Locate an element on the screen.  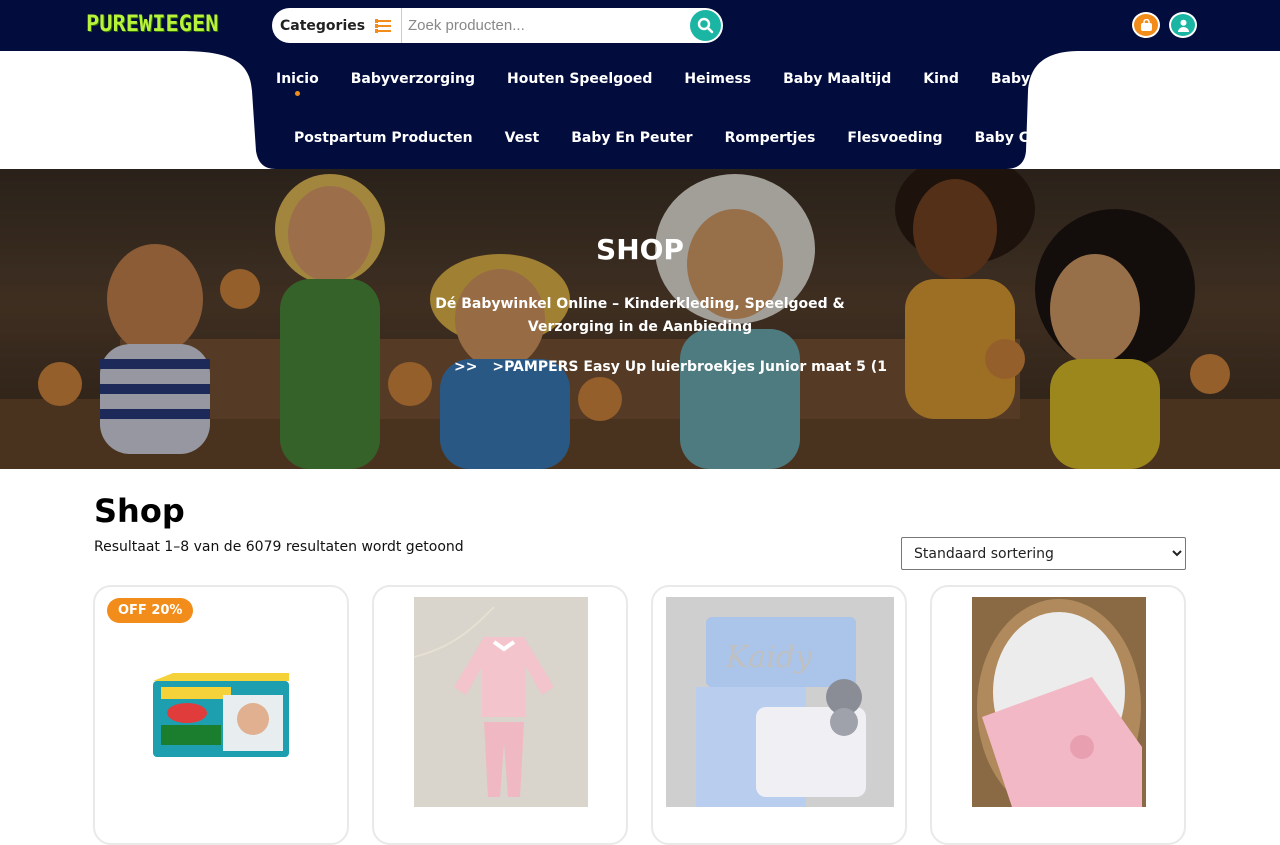
nav-item-vest: Vest is located at coordinates (522, 138).